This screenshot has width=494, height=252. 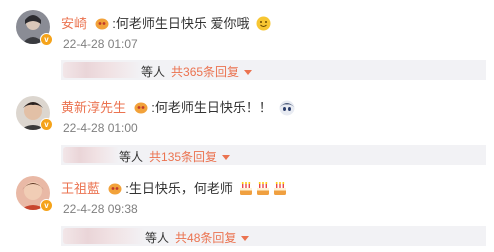 I want to click on reply-summary: 等人 共135条回复, so click(x=273, y=155).